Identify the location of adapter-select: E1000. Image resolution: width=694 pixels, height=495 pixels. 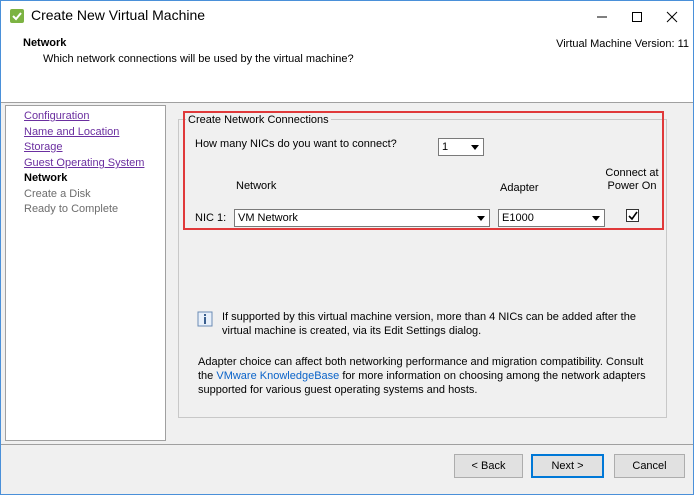
(551, 218).